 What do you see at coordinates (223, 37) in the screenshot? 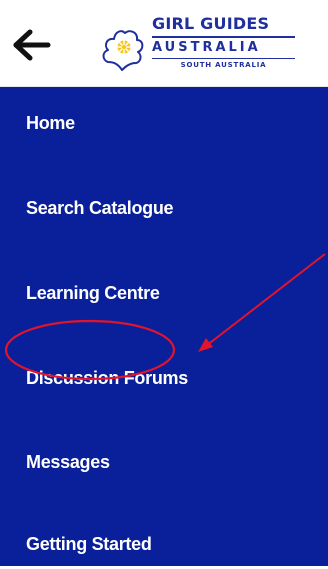
I see `logo-rule-top` at bounding box center [223, 37].